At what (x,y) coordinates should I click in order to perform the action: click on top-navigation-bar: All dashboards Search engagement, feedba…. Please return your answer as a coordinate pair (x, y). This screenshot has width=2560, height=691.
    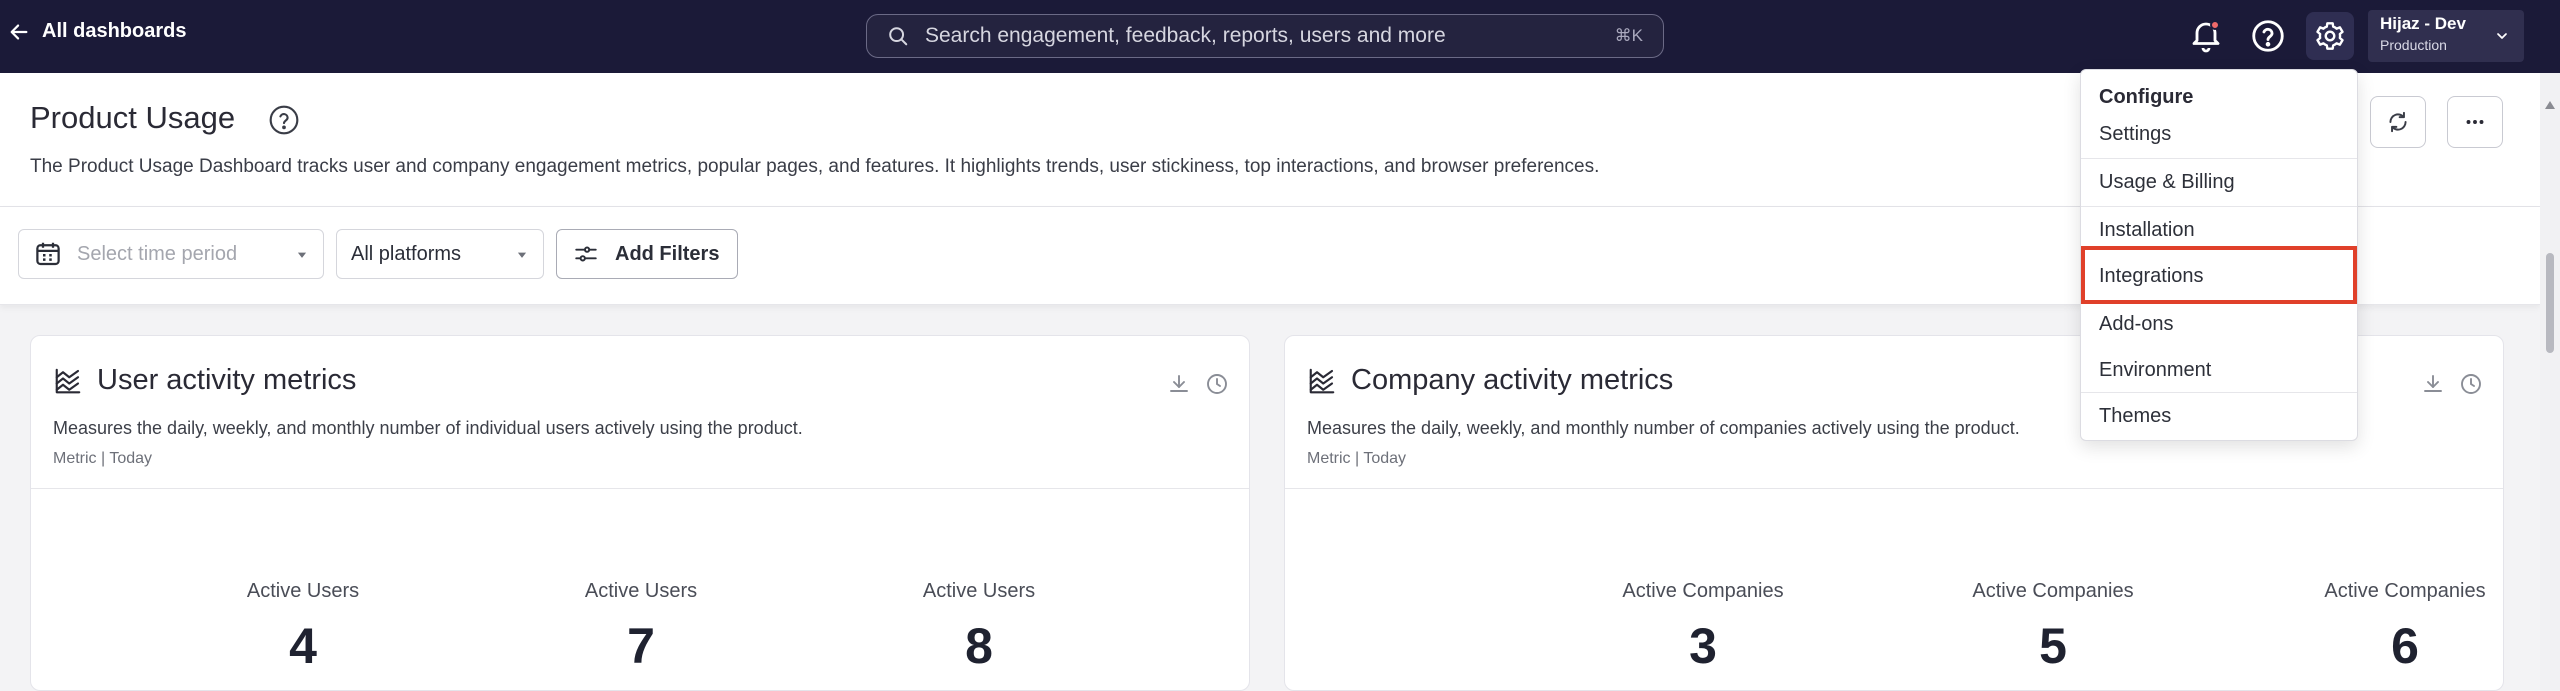
    Looking at the image, I should click on (1280, 36).